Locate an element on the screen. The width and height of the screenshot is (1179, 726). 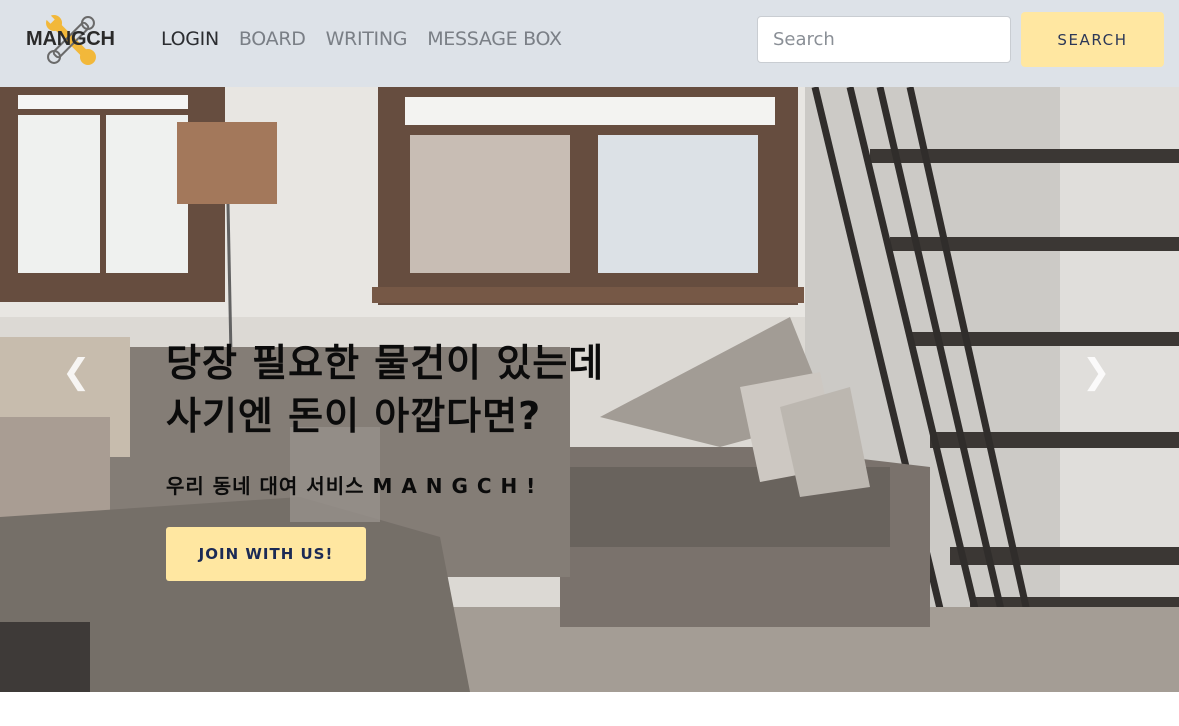
search-input is located at coordinates (884, 39).